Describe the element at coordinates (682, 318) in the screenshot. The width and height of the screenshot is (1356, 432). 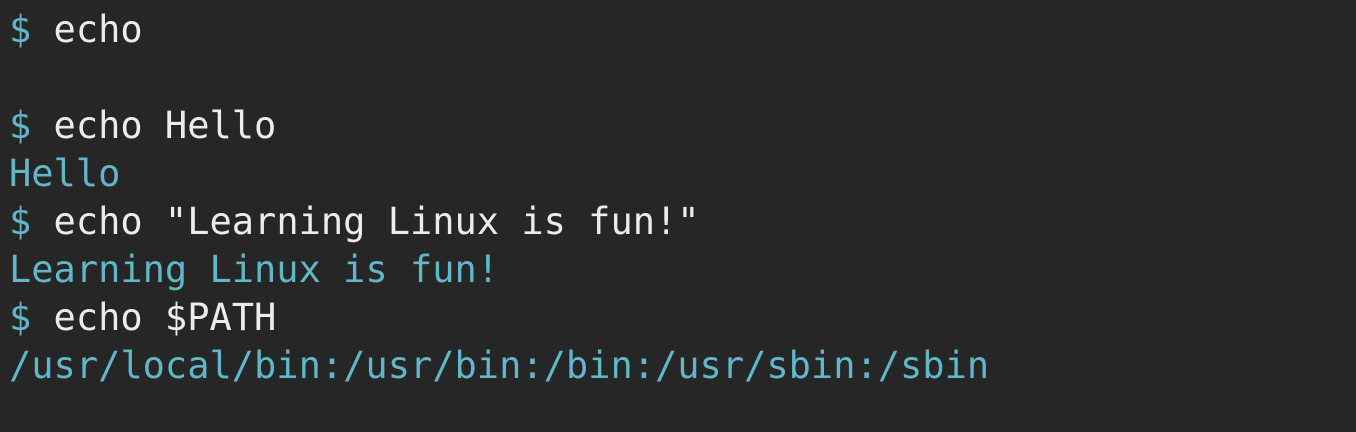
I see `terminal-line-command: $ echo $PATH` at that location.